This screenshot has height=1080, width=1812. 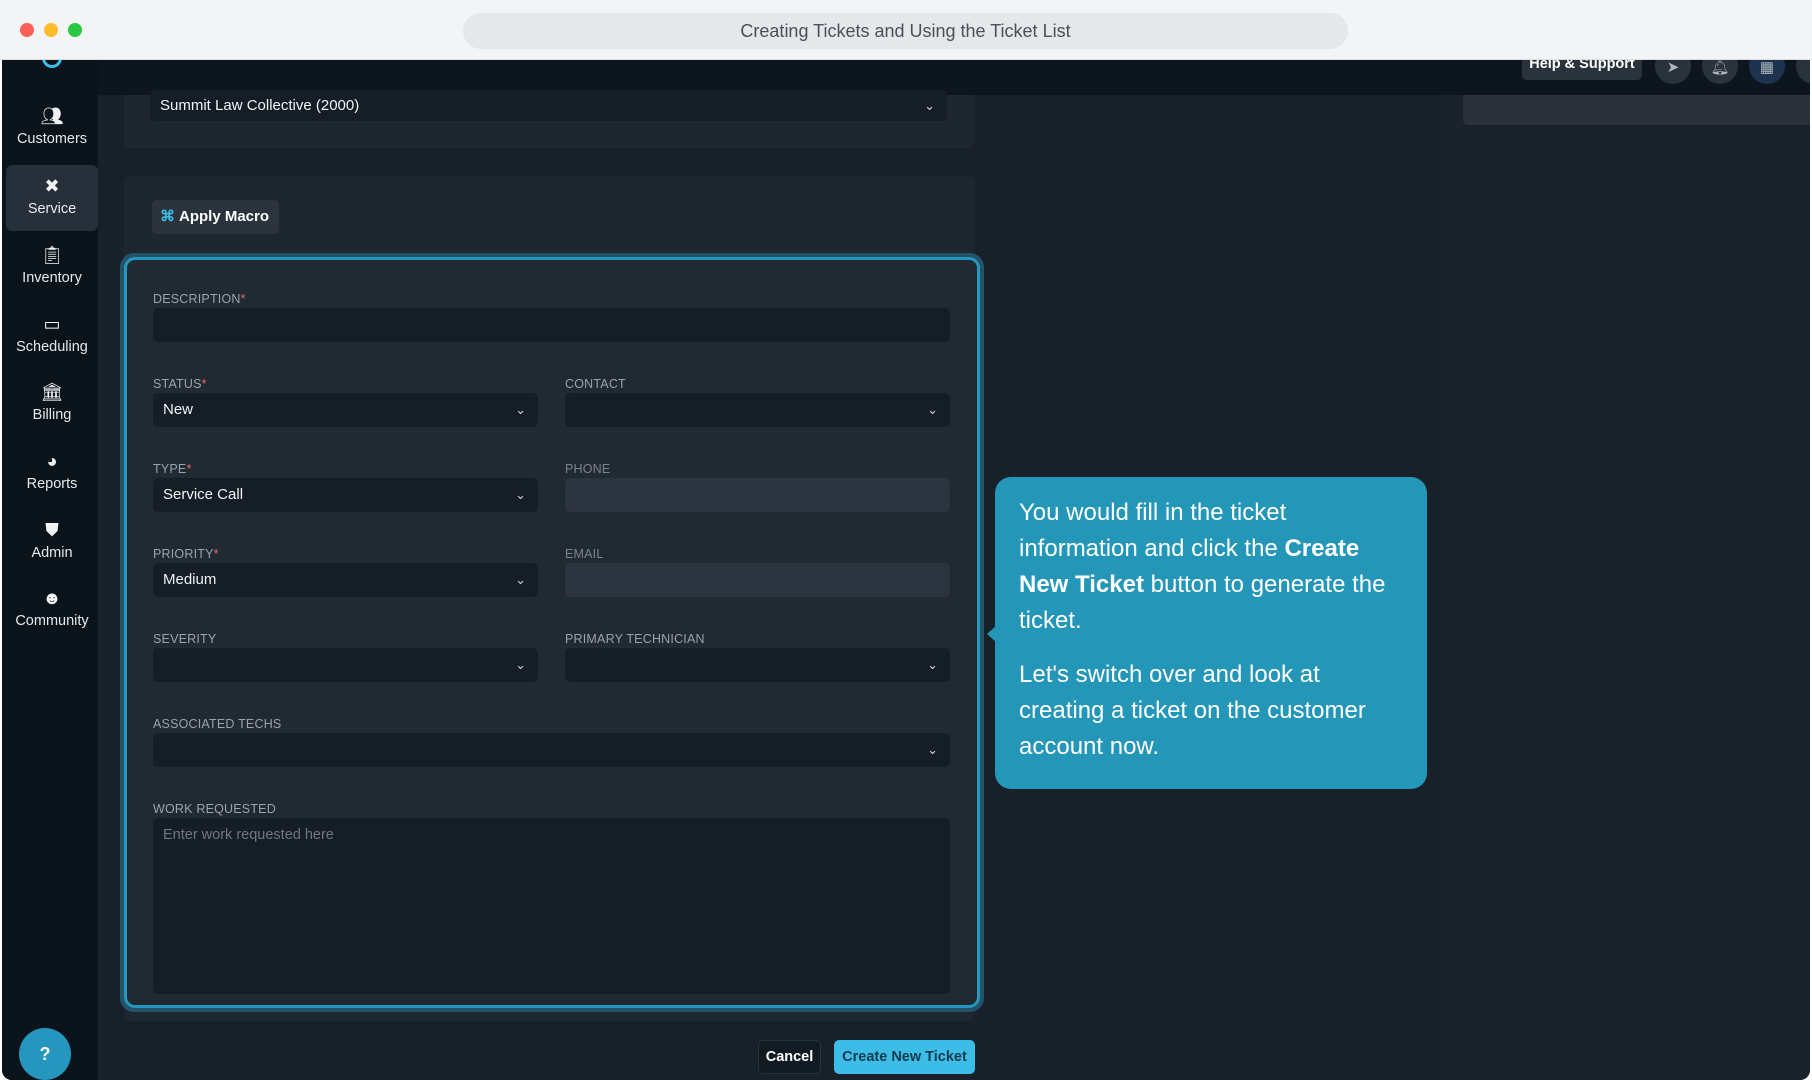 I want to click on customer-select: Summit Law Collective (2000) ⌄, so click(x=548, y=105).